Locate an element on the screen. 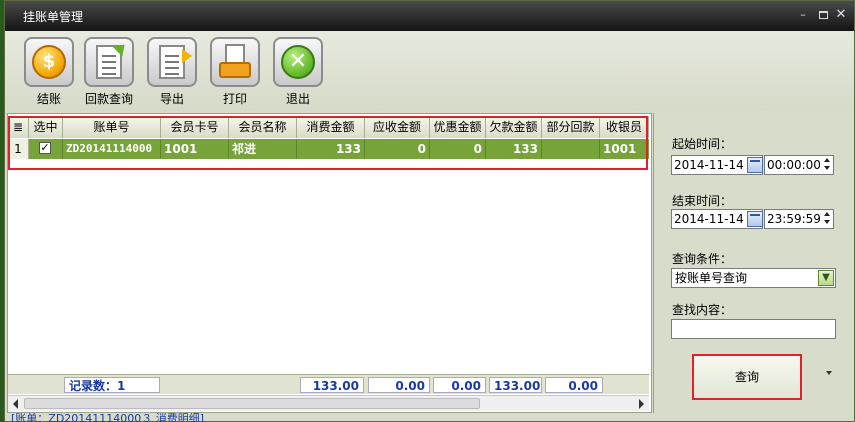 Image resolution: width=855 pixels, height=422 pixels. end-time-value: 23:59:59 is located at coordinates (794, 219).